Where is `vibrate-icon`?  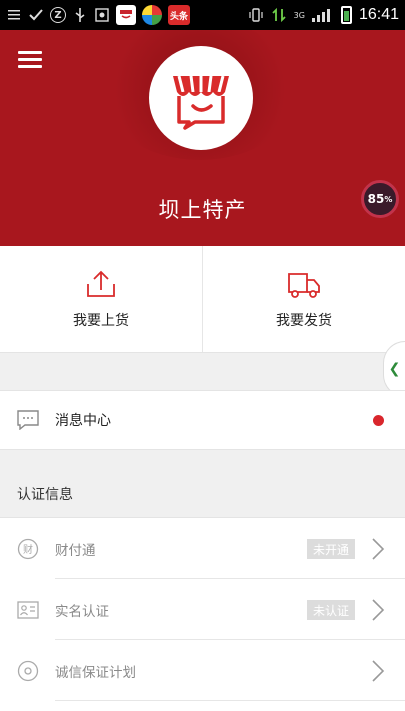 vibrate-icon is located at coordinates (256, 15).